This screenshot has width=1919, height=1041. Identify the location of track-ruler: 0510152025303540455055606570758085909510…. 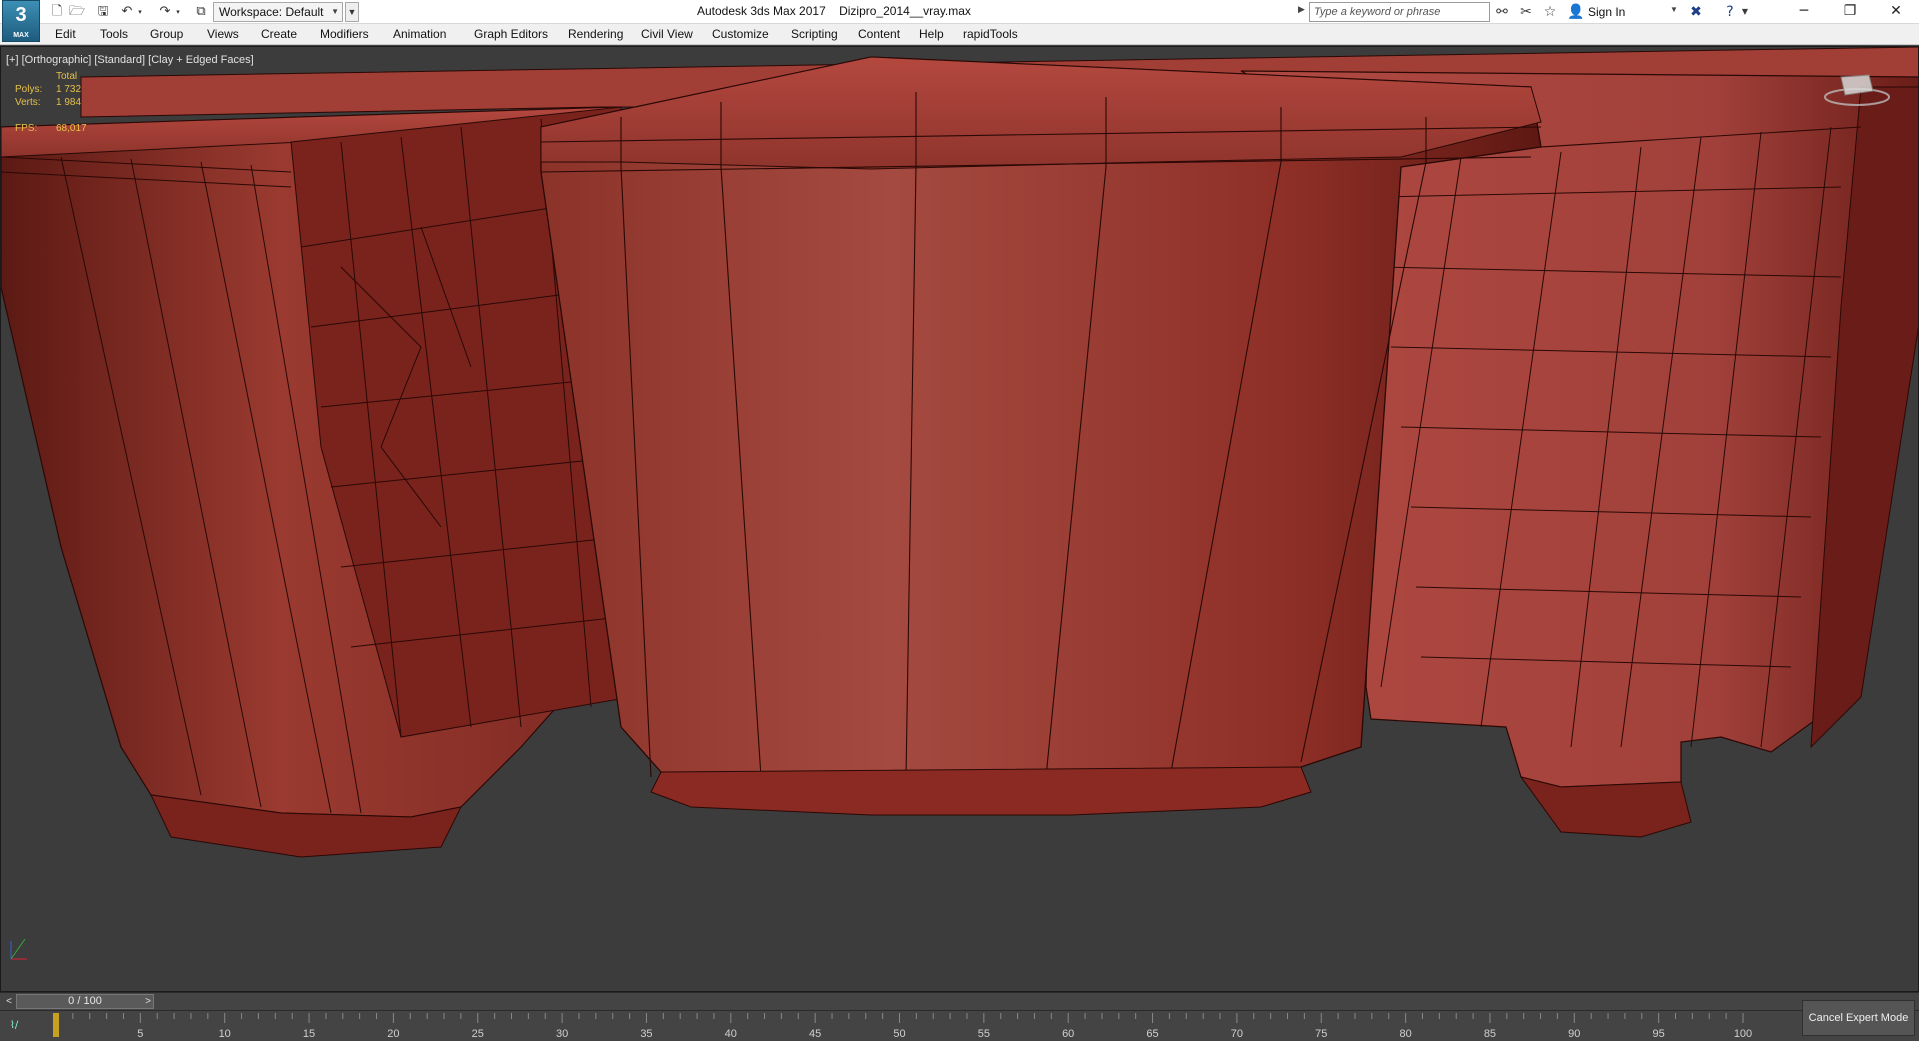
(900, 1026).